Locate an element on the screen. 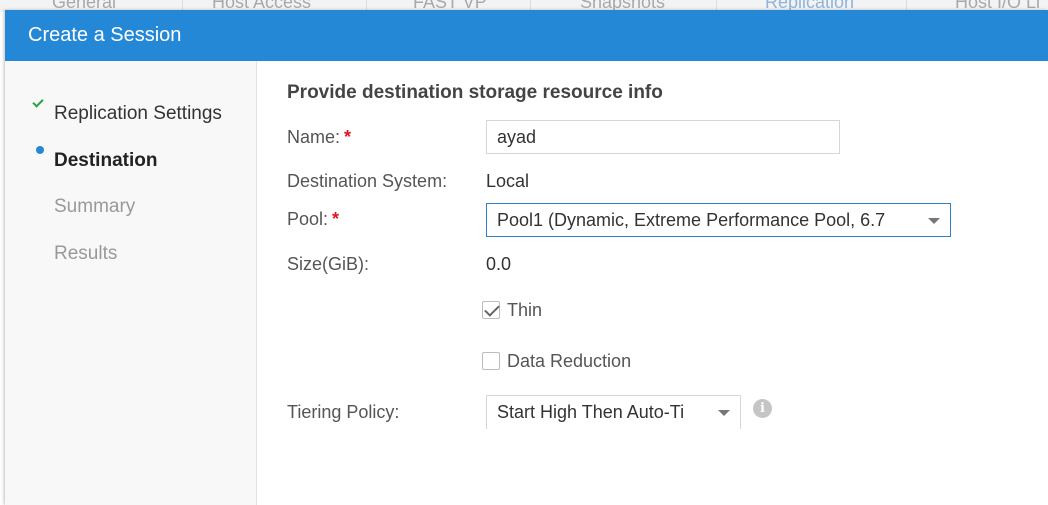 The image size is (1048, 505). name-input is located at coordinates (663, 137).